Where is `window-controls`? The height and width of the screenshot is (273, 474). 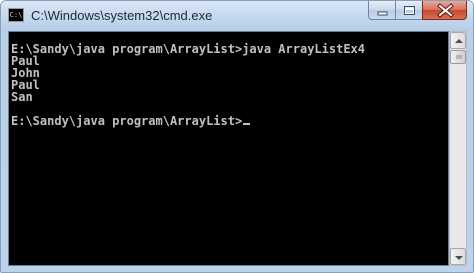
window-controls is located at coordinates (417, 11).